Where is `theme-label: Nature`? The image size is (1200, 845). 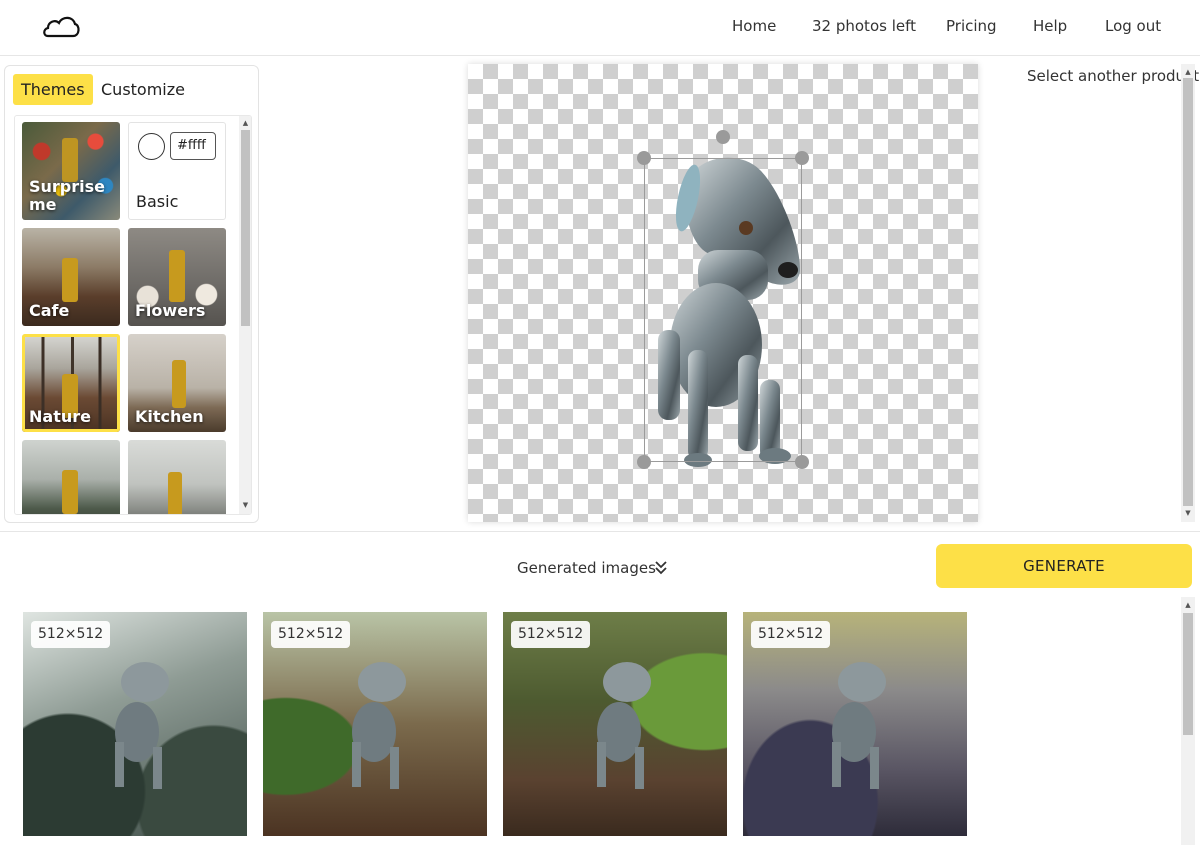 theme-label: Nature is located at coordinates (60, 416).